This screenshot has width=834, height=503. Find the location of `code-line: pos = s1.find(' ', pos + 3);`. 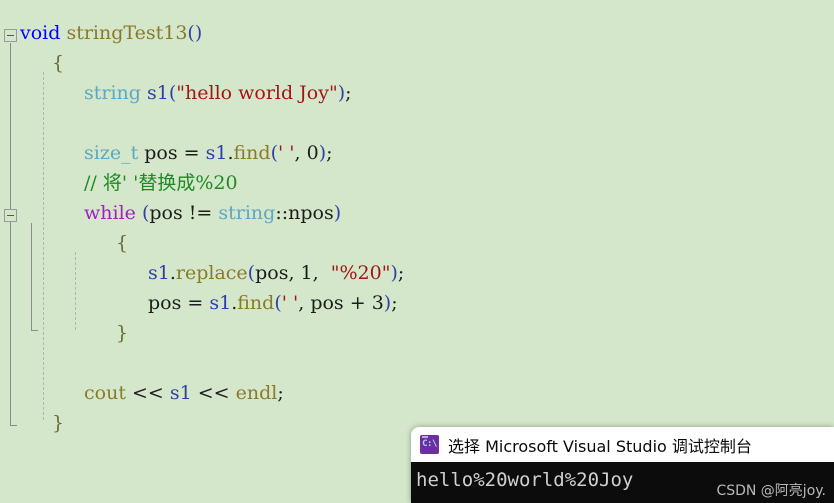

code-line: pos = s1.find(' ', pos + 3); is located at coordinates (417, 303).